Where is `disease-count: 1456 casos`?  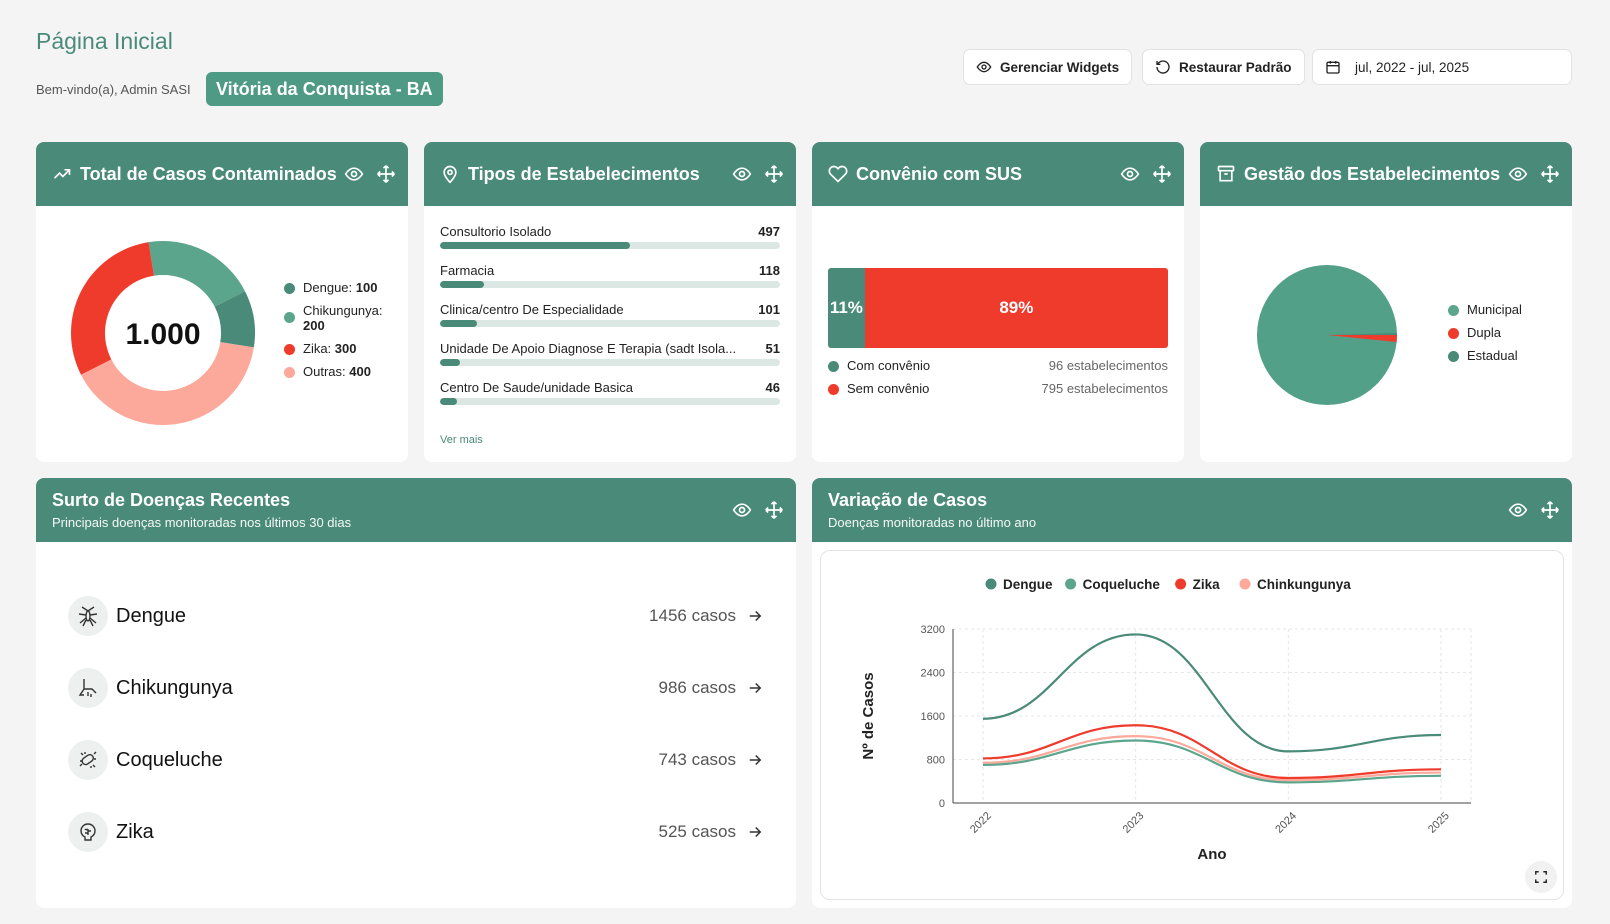 disease-count: 1456 casos is located at coordinates (692, 615).